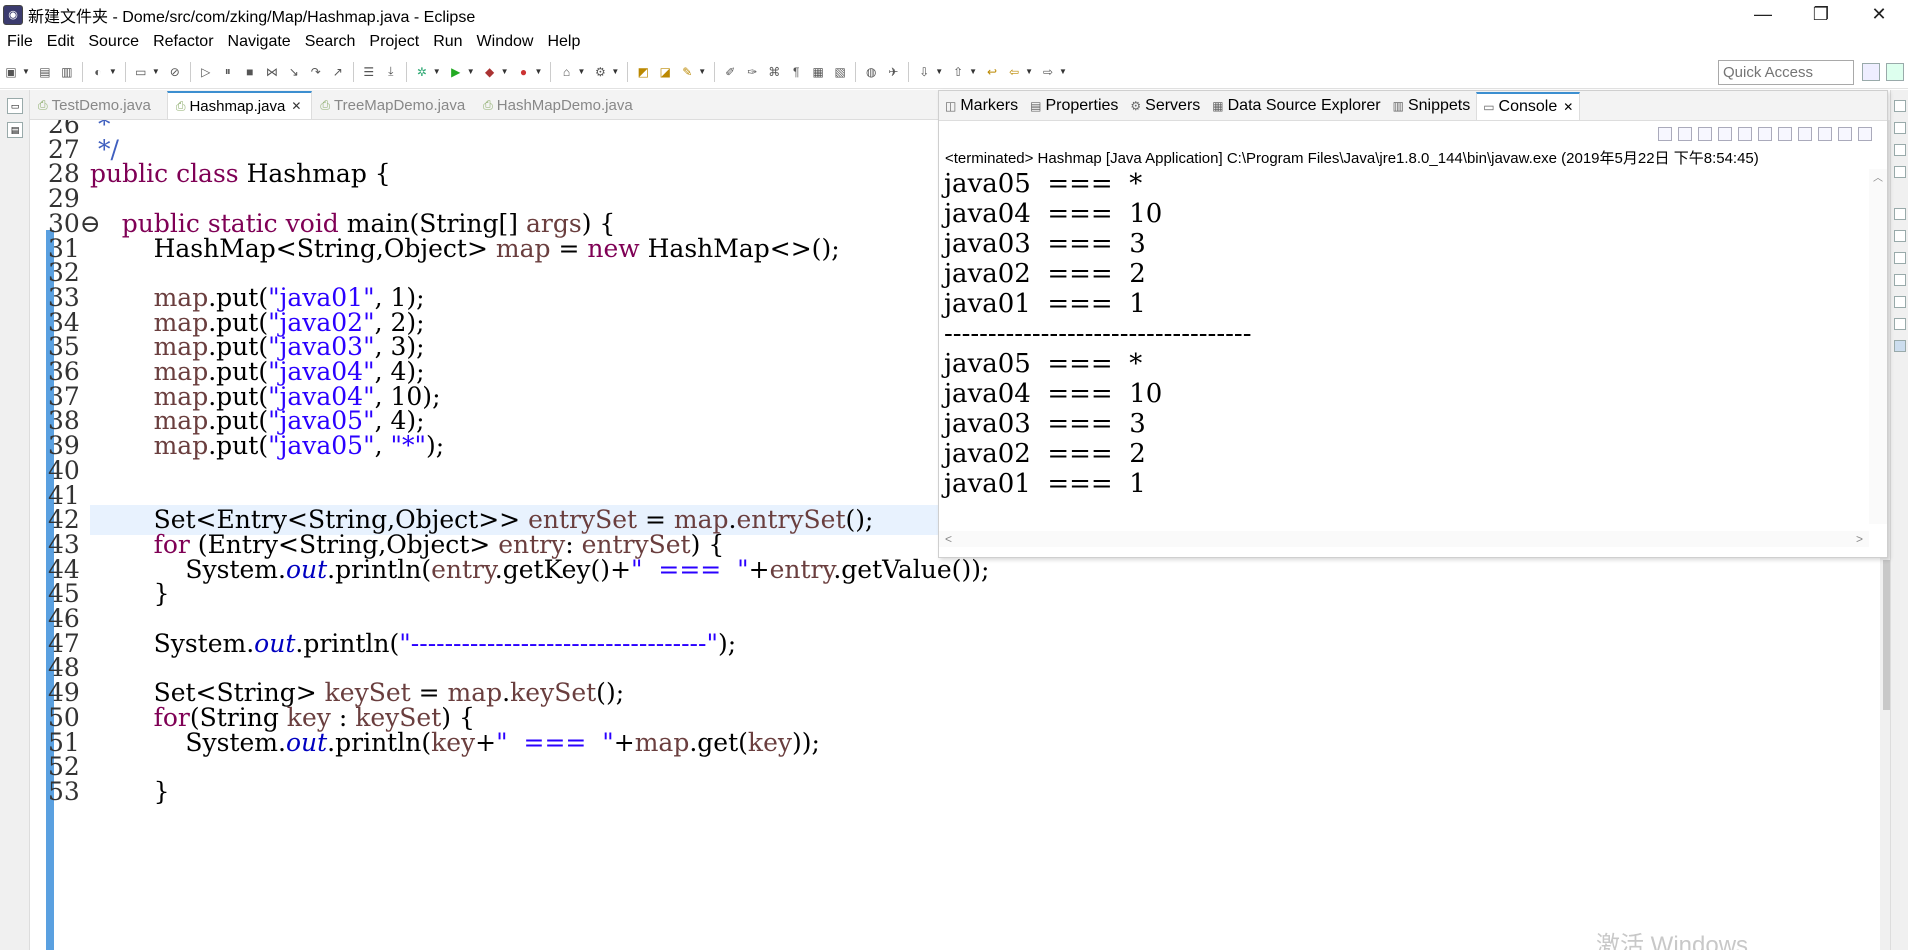 The height and width of the screenshot is (950, 1908). Describe the element at coordinates (1432, 106) in the screenshot. I see `view-tab-snippets: ▥ Snippets` at that location.